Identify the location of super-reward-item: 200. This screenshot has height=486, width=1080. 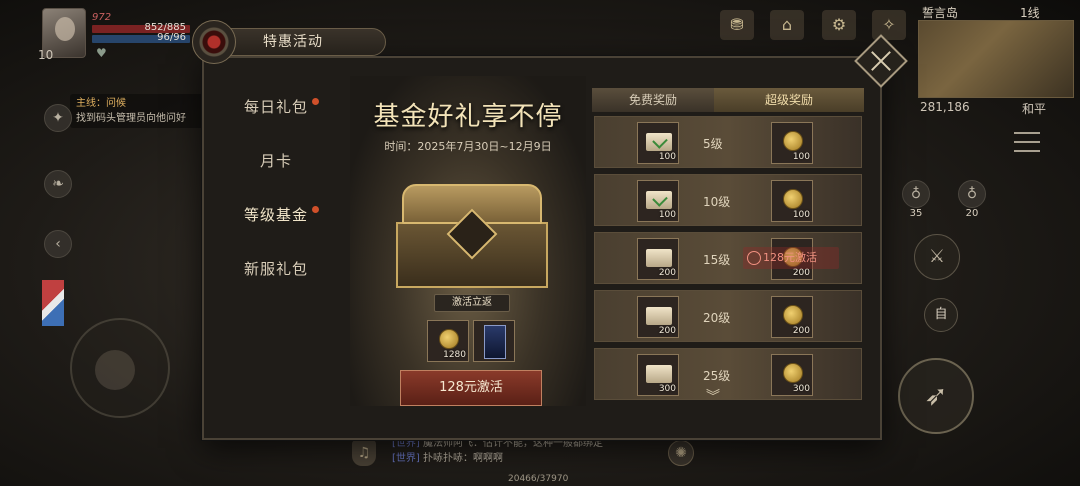
(792, 317).